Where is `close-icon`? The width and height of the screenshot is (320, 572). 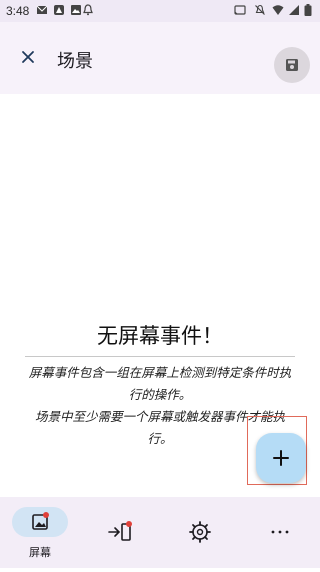 close-icon is located at coordinates (28, 57).